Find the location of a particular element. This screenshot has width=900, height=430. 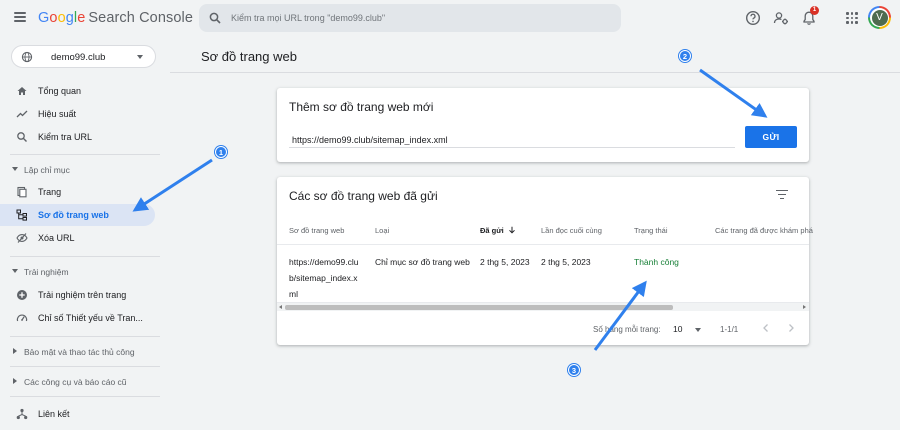

horizontal-scrollbar is located at coordinates (543, 306).